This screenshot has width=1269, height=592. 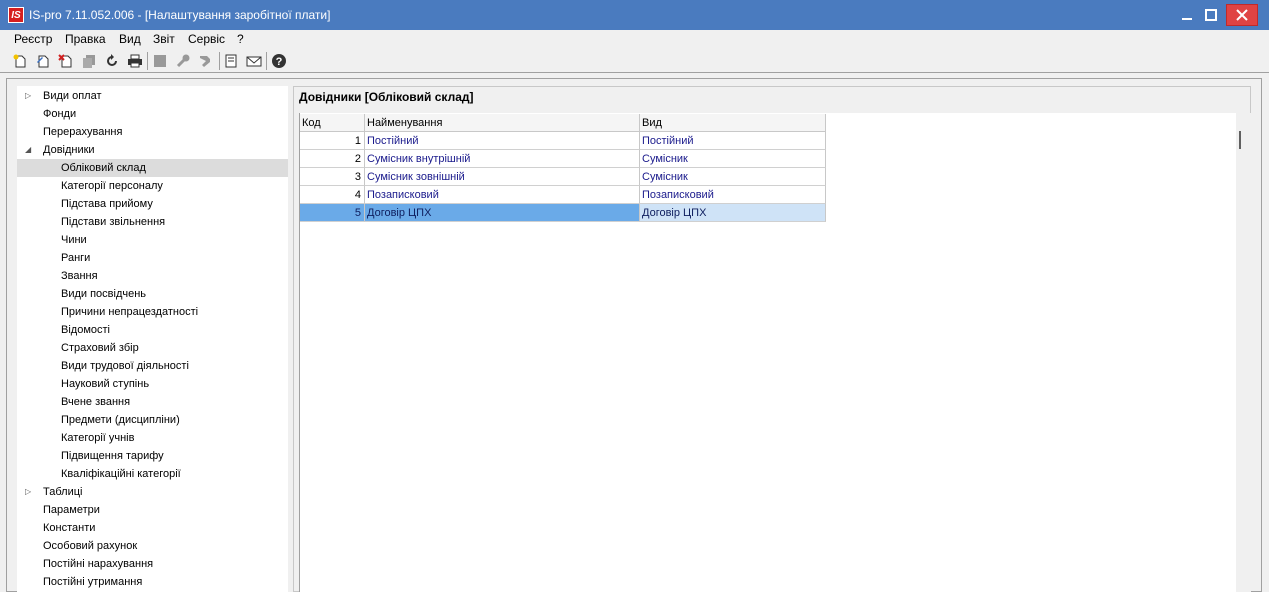 What do you see at coordinates (1243, 352) in the screenshot?
I see `vertical-scrollbar` at bounding box center [1243, 352].